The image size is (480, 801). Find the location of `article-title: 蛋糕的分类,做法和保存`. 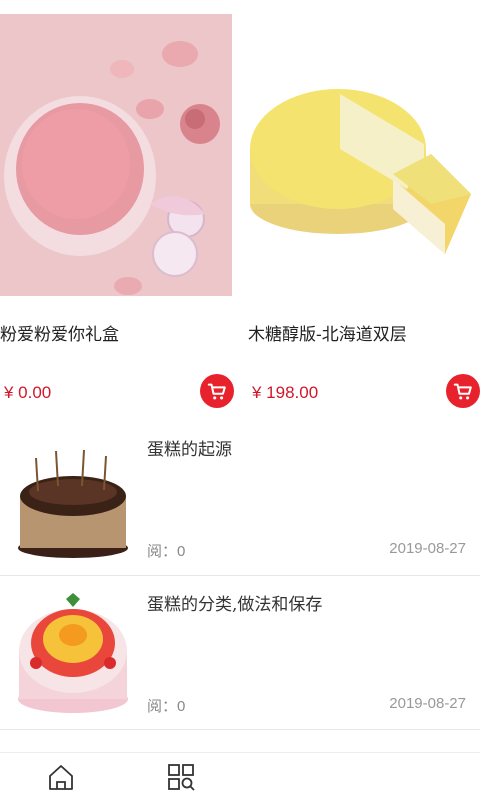

article-title: 蛋糕的分类,做法和保存 is located at coordinates (234, 602).